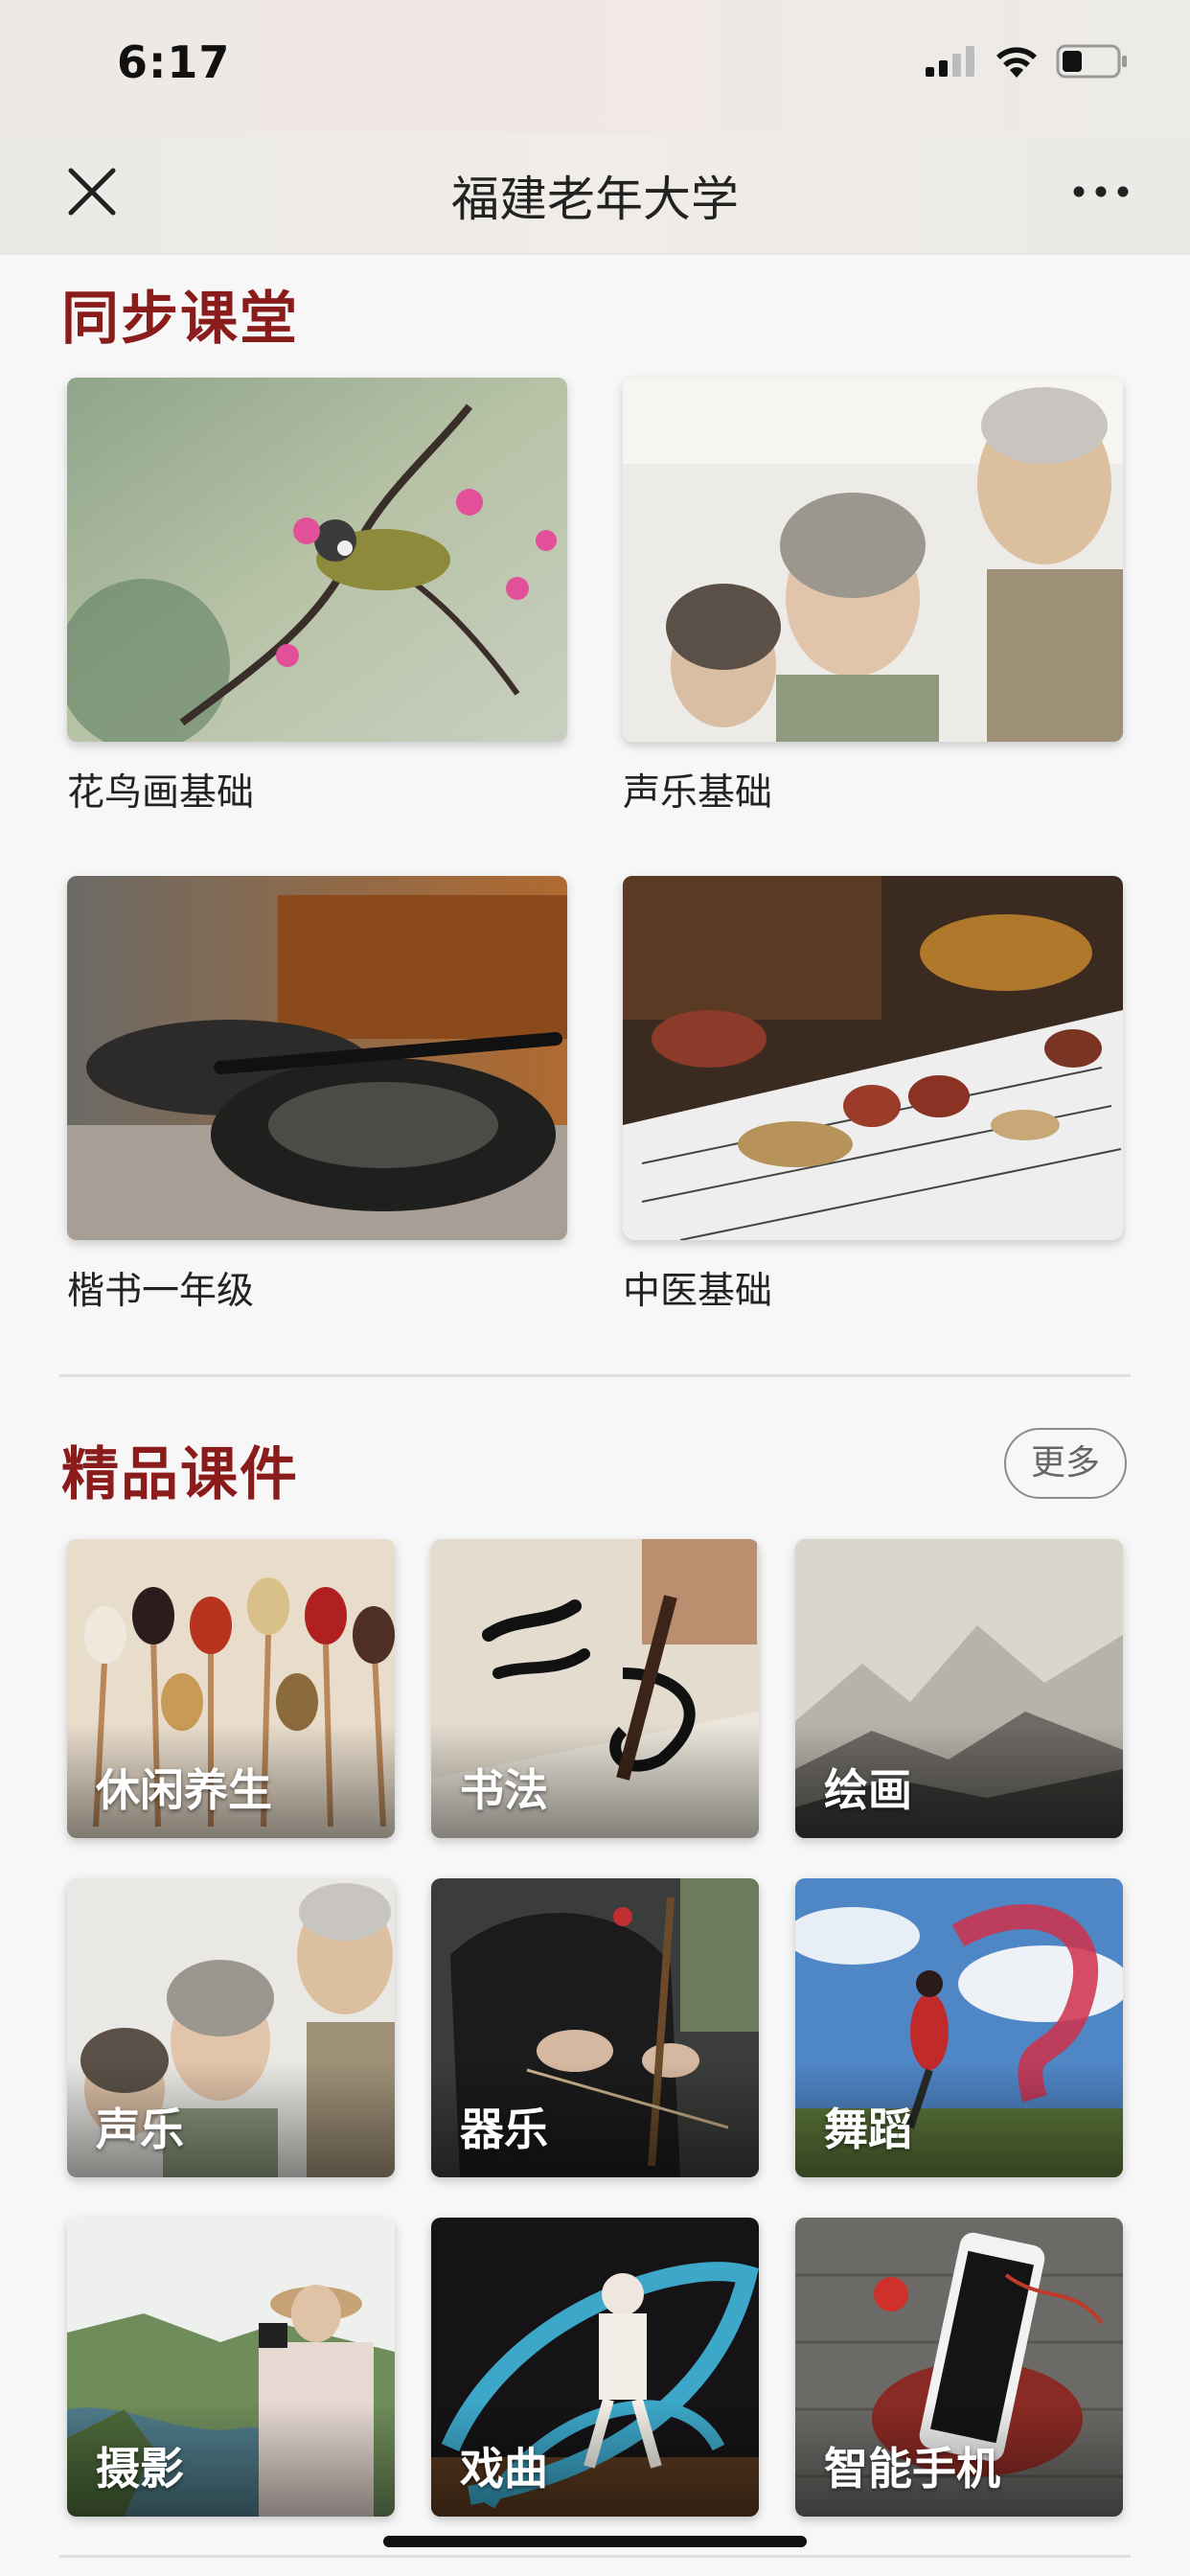 This screenshot has width=1190, height=2576. I want to click on course-label: 楷书一年级, so click(161, 1291).